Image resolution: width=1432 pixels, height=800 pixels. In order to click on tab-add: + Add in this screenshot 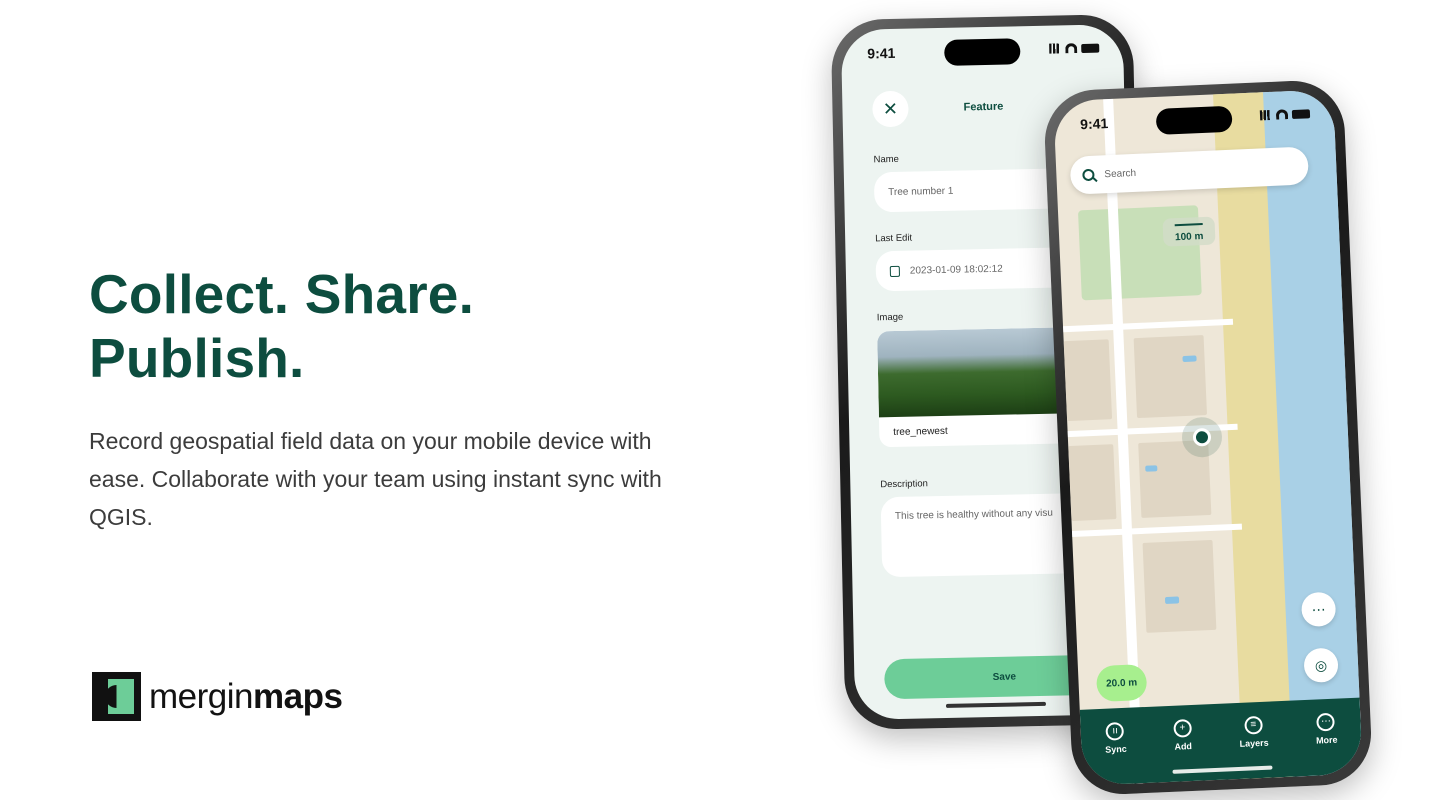, I will do `click(1182, 735)`.